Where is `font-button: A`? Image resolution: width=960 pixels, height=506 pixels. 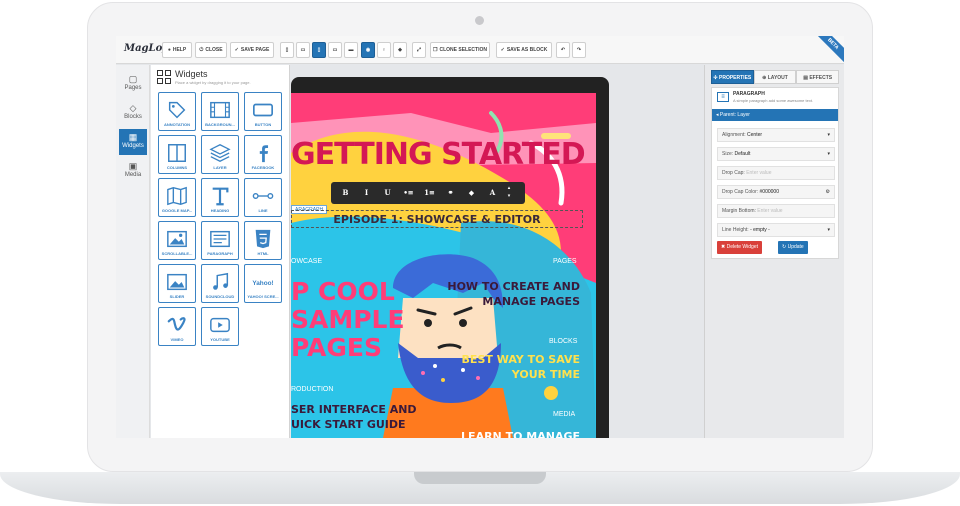 font-button: A is located at coordinates (492, 193).